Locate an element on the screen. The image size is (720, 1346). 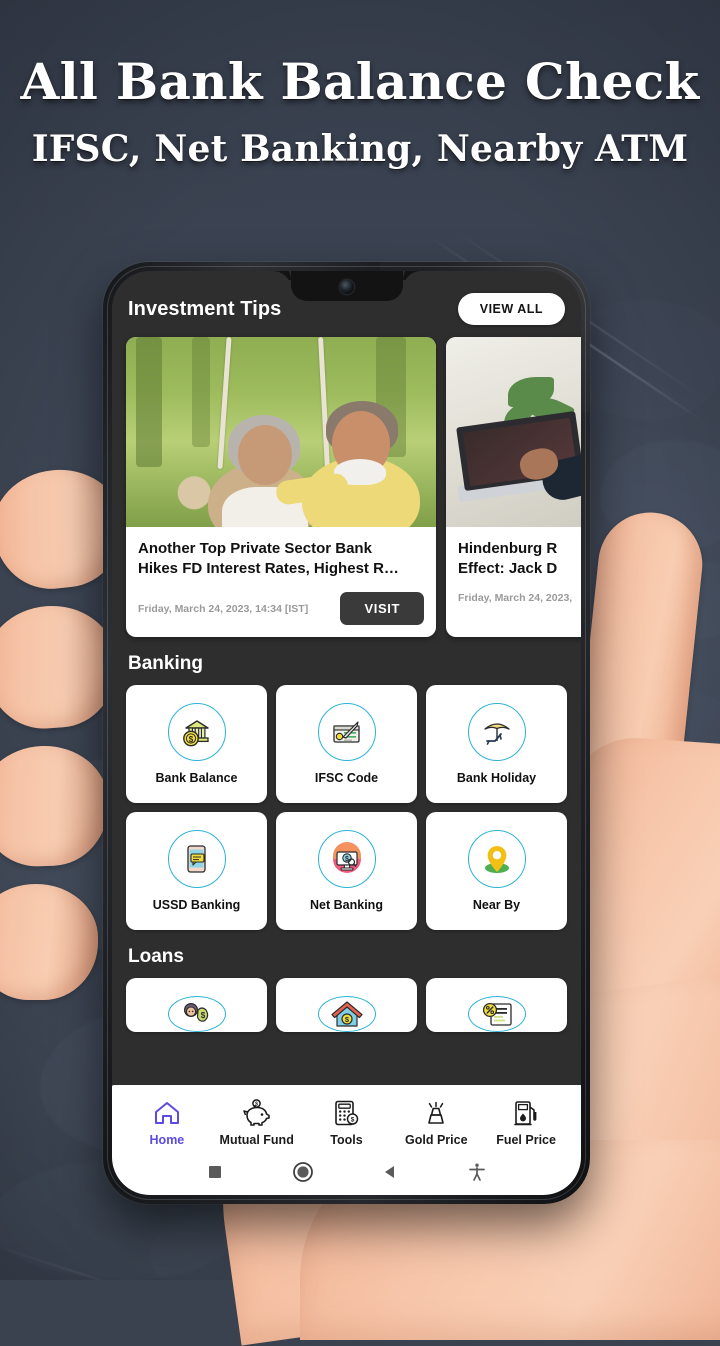
tile-label: Net Banking is located at coordinates (346, 905).